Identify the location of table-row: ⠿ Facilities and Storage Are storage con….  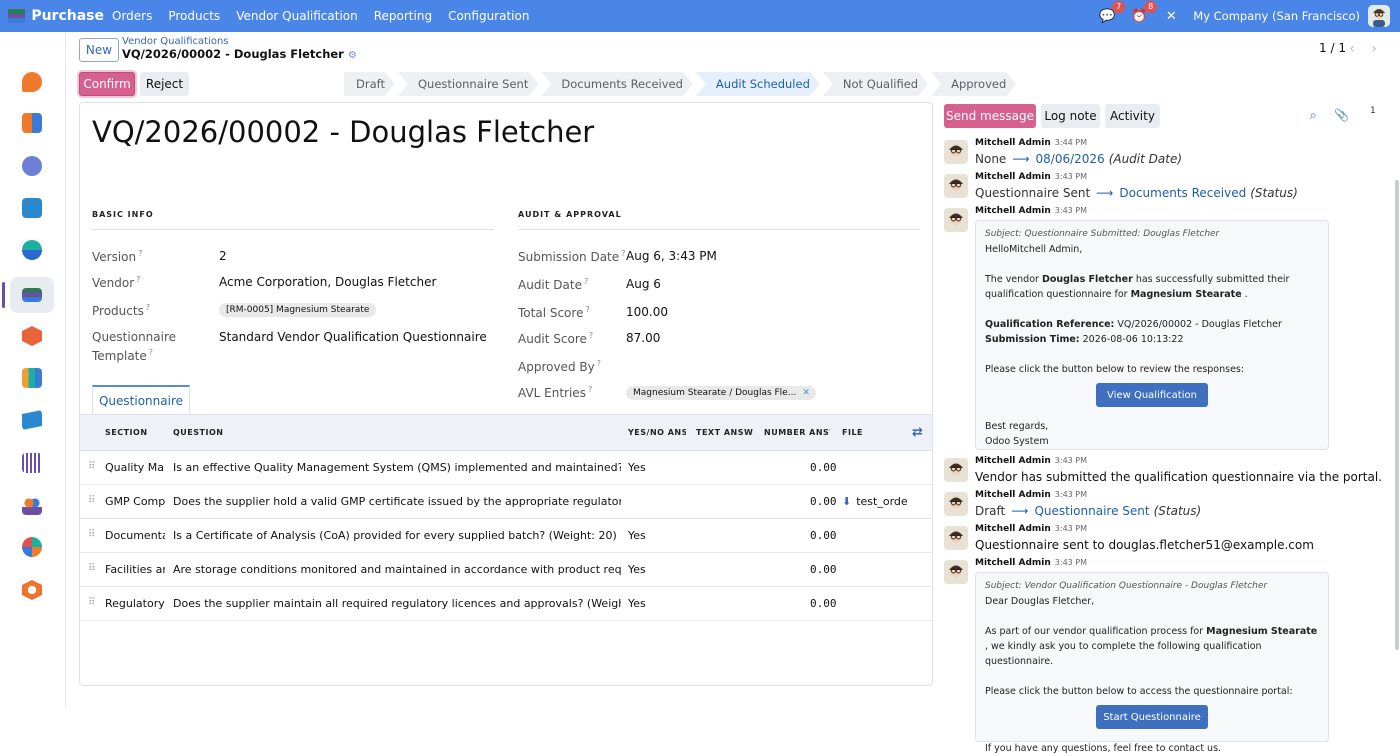
(506, 570).